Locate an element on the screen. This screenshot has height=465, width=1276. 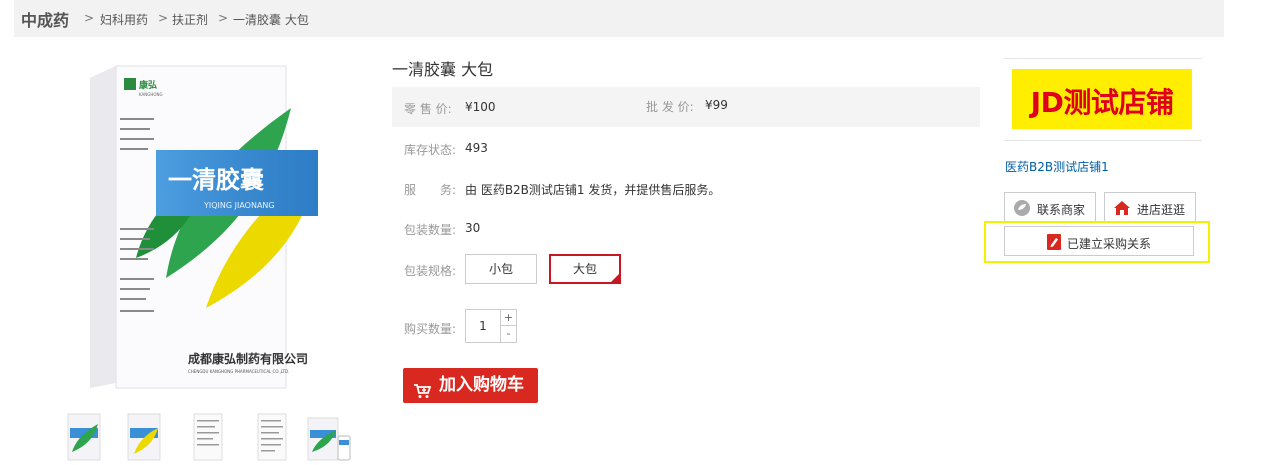
wholesale-price: ¥99 is located at coordinates (716, 105).